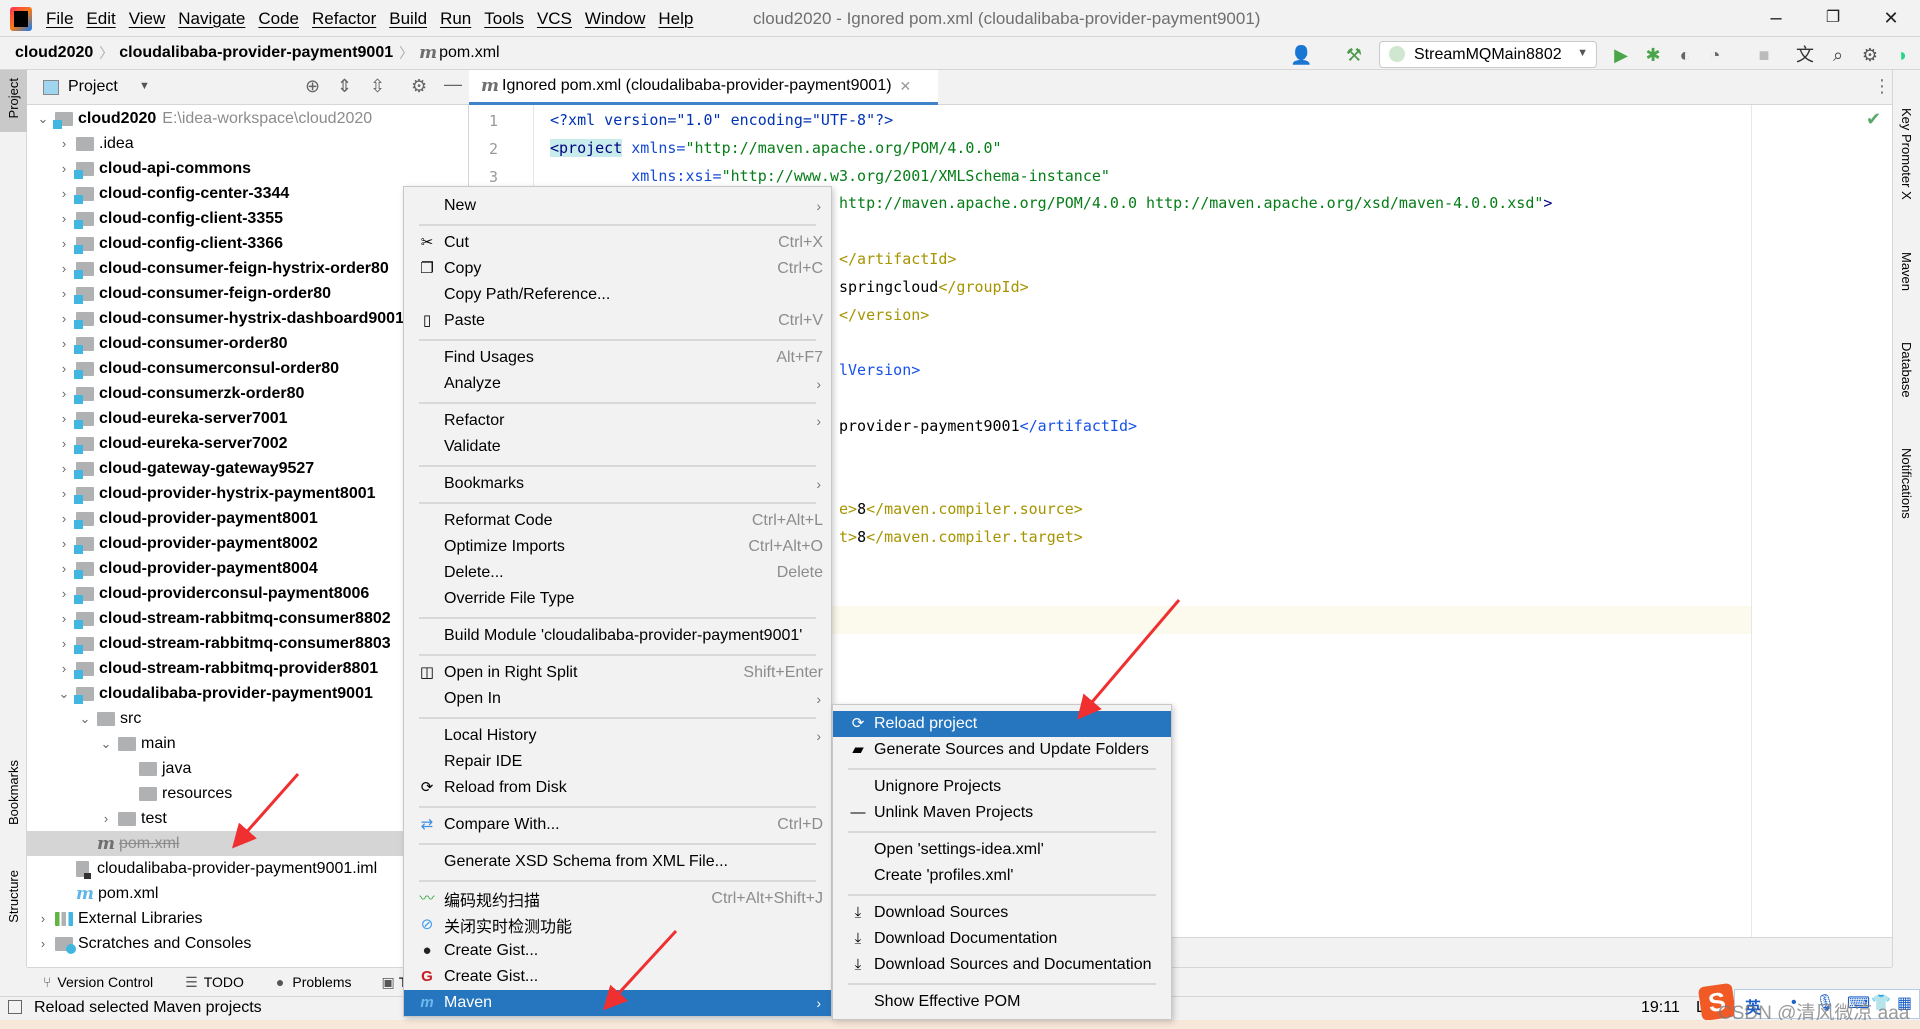  Describe the element at coordinates (105, 982) in the screenshot. I see `version-control-tab: Version Control` at that location.